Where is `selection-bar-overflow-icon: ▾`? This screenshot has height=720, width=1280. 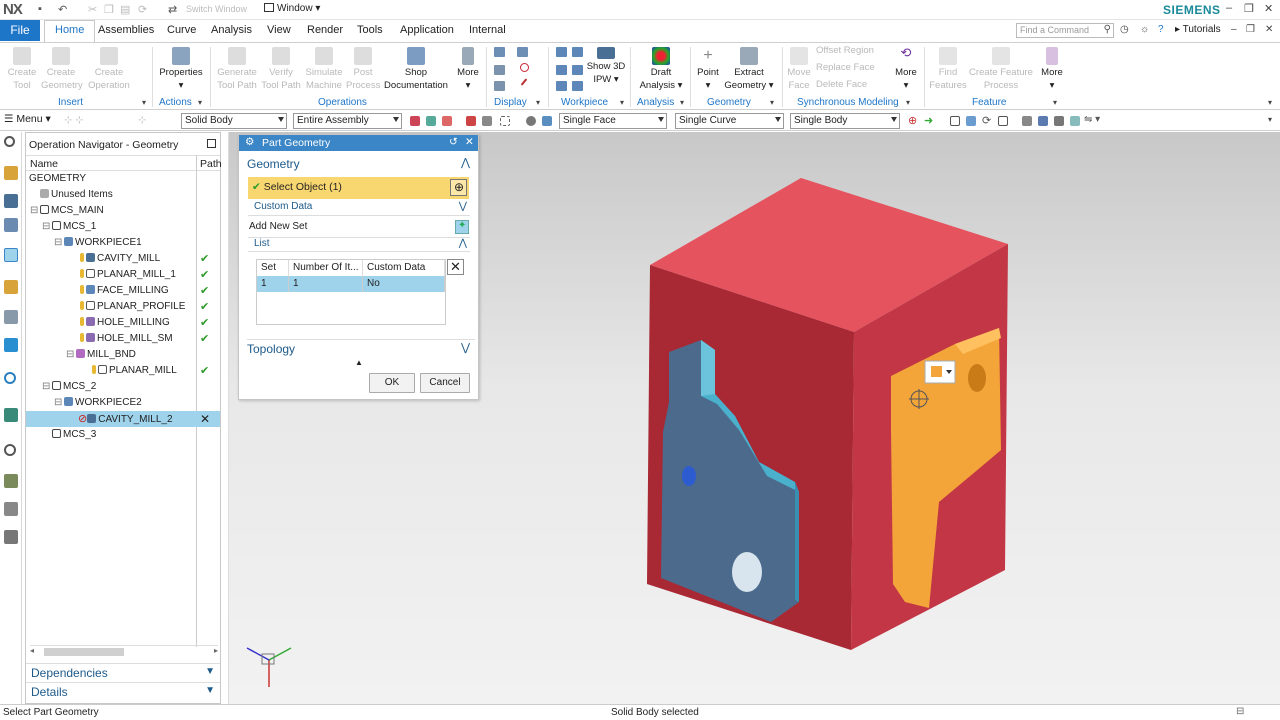 selection-bar-overflow-icon: ▾ is located at coordinates (1270, 119).